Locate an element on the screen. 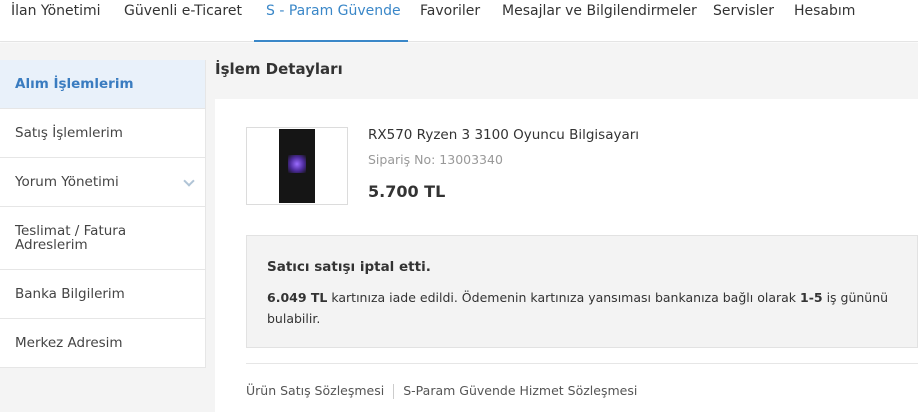  product-title: RX570 Ryzen 3 3100 Oyuncu Bilgisayarı is located at coordinates (503, 135).